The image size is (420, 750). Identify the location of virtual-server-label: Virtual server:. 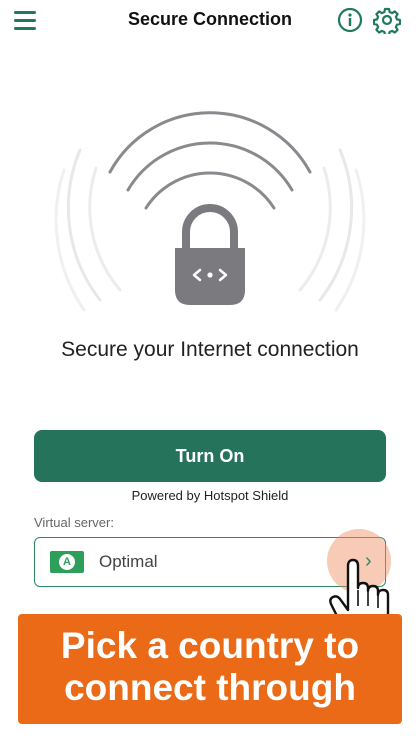
(74, 522).